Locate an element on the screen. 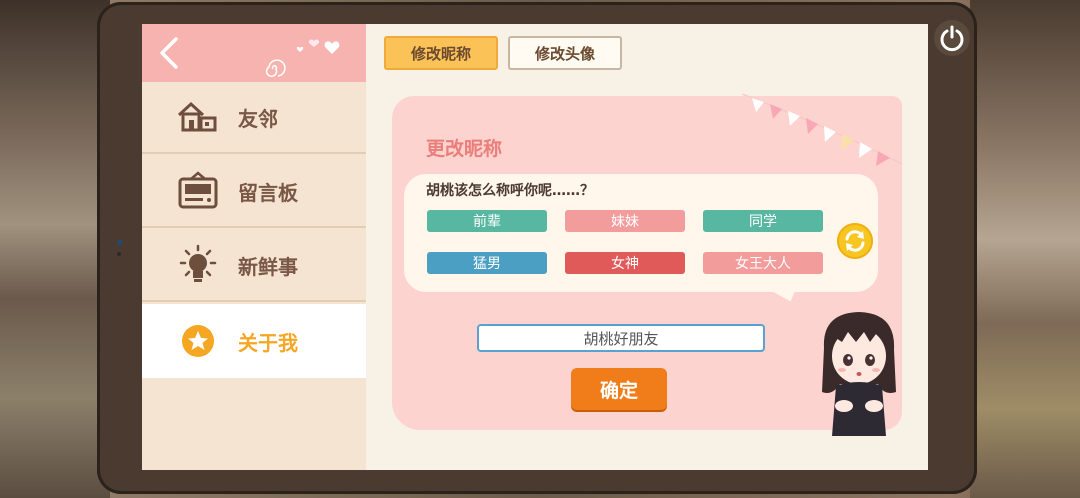 This screenshot has height=498, width=1080. refresh-button is located at coordinates (855, 241).